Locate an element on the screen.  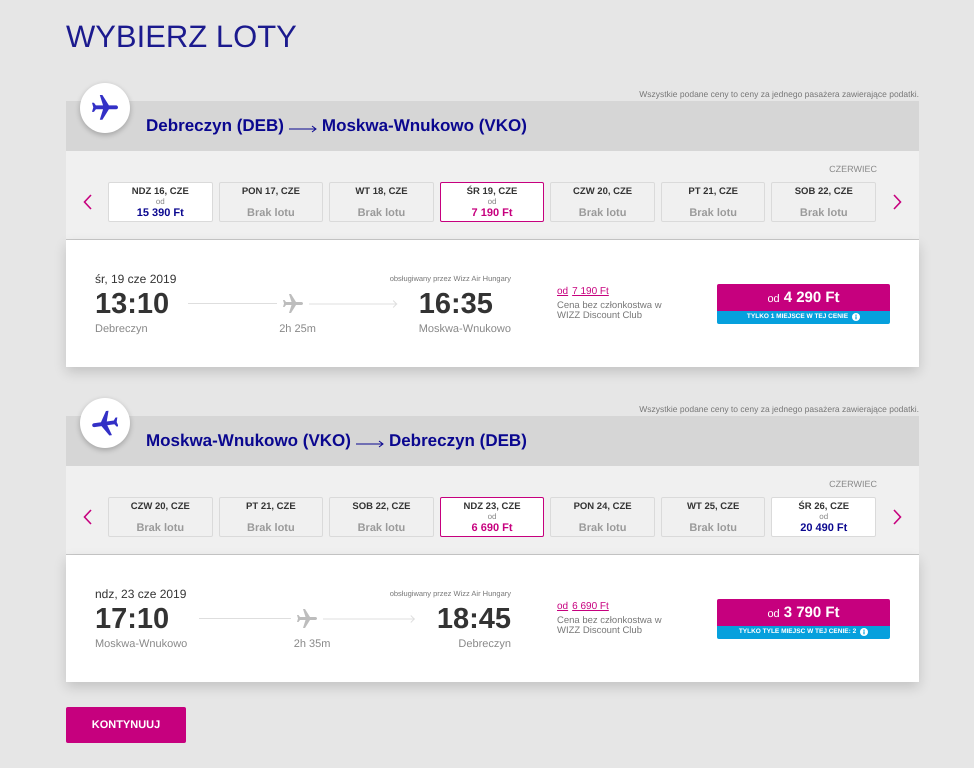
departure-time: 17:10 is located at coordinates (132, 618).